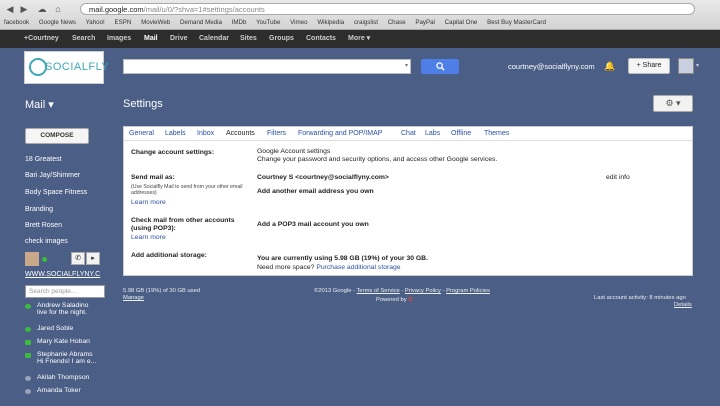 This screenshot has height=406, width=720. Describe the element at coordinates (248, 39) in the screenshot. I see `gbar-sites: Sites` at that location.